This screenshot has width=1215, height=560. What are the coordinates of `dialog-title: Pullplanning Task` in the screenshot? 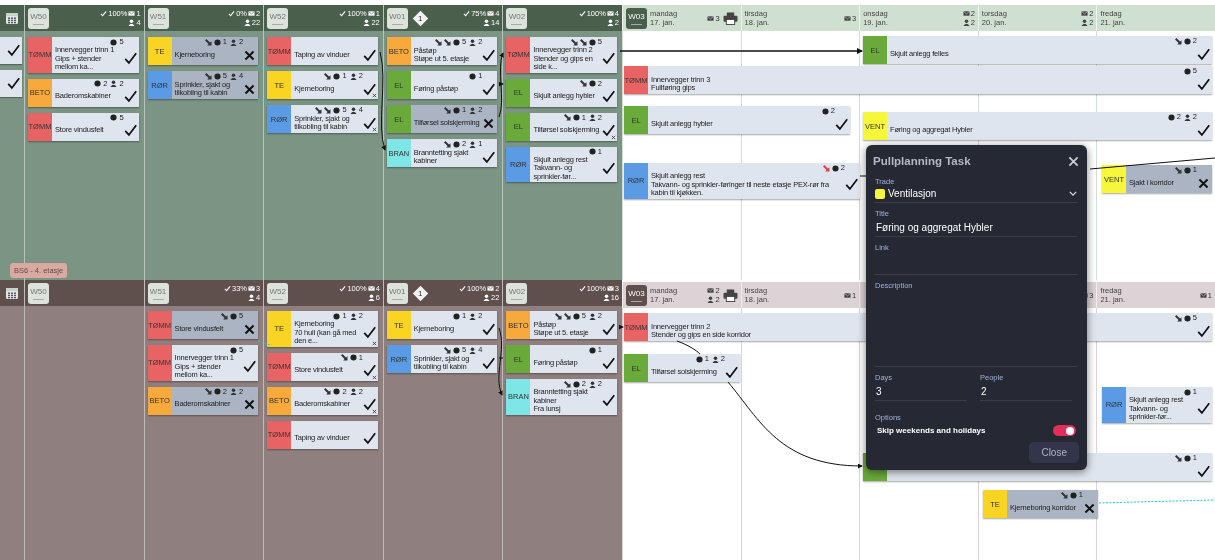 It's located at (922, 161).